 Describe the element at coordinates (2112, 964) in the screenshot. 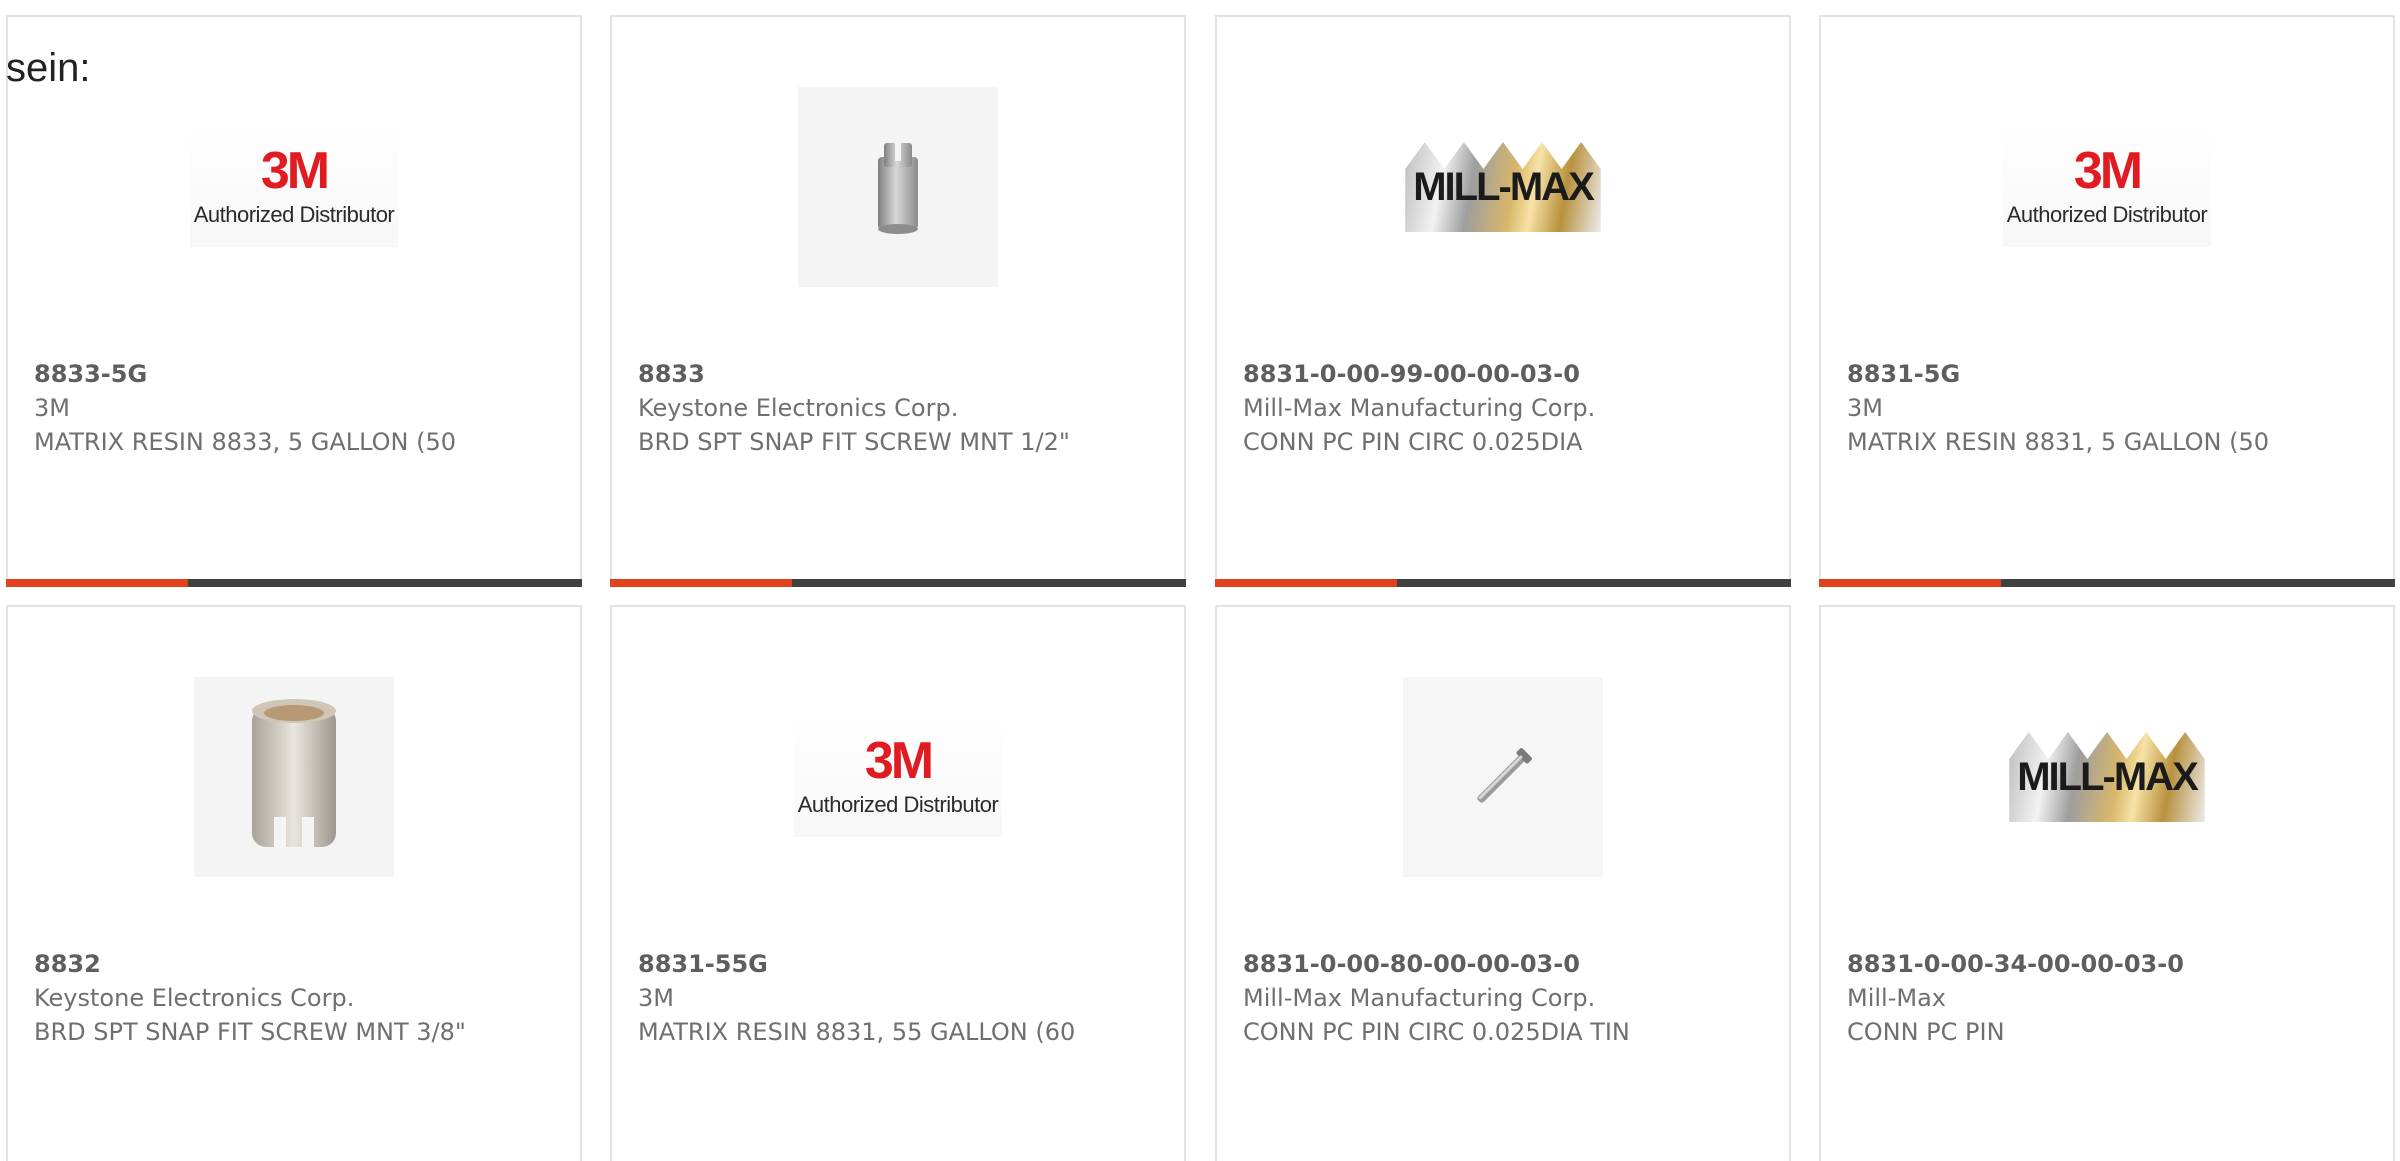

I see `part-number-link: 8831-0-00-34-00-00-03-0` at that location.